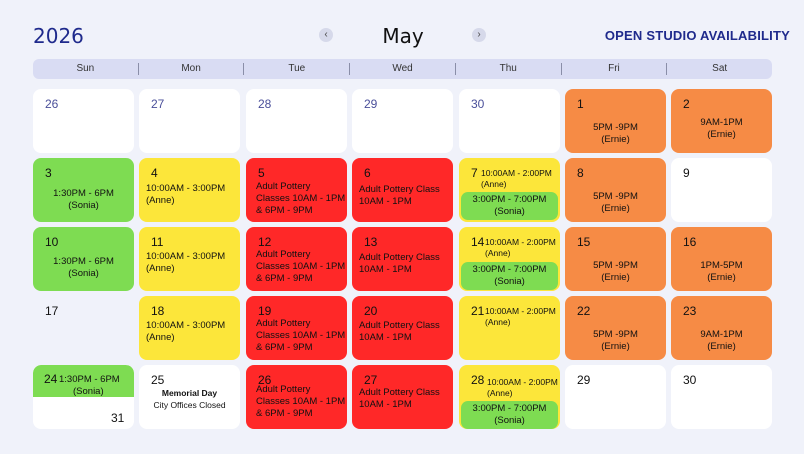 This screenshot has height=454, width=804. What do you see at coordinates (721, 259) in the screenshot?
I see `day-cell-may-16: 16 1PM-5PM (Ernie)` at bounding box center [721, 259].